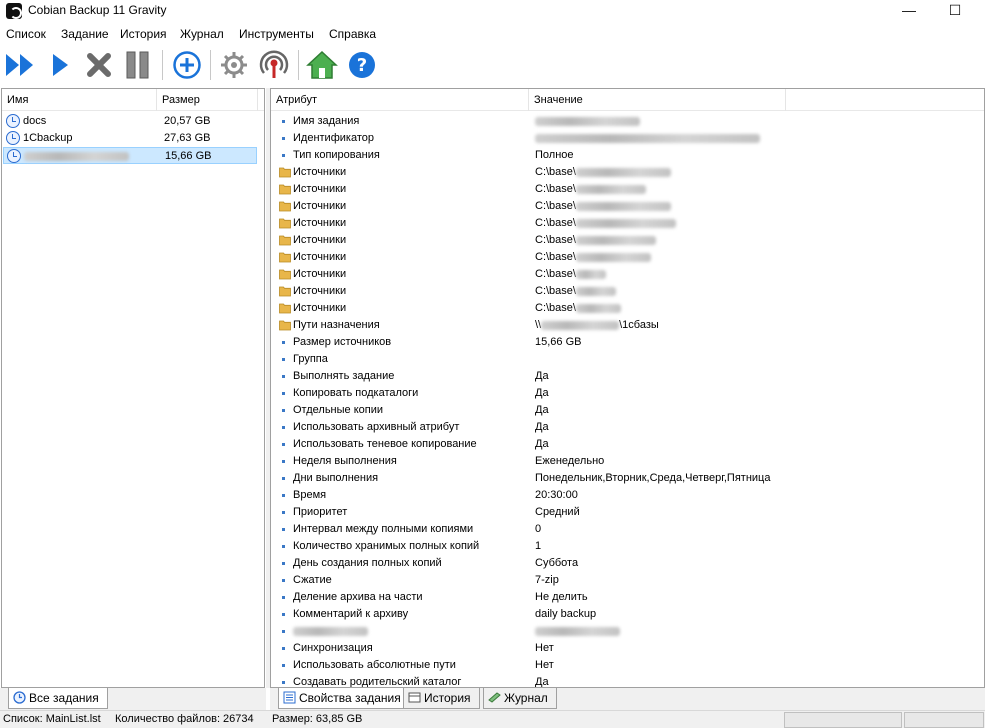 Image resolution: width=985 pixels, height=728 pixels. I want to click on status-panel, so click(944, 720).